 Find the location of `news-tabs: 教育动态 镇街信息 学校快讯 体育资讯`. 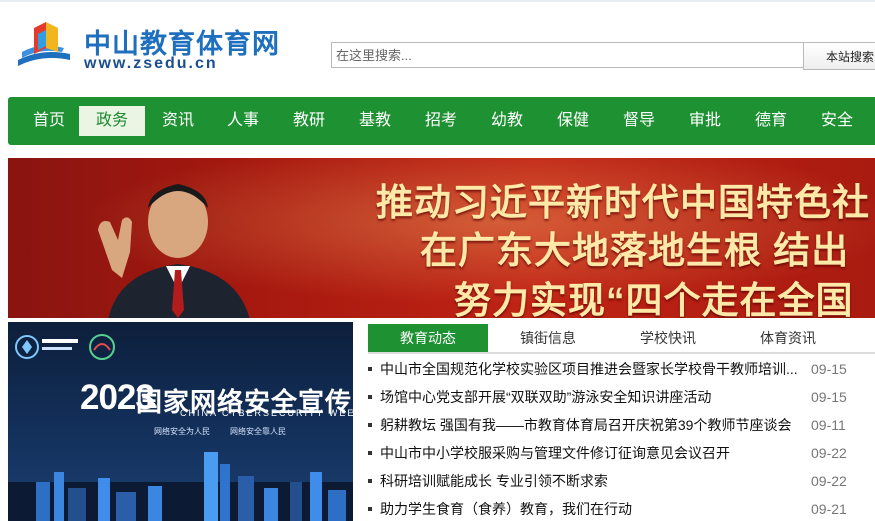

news-tabs: 教育动态 镇街信息 学校快讯 体育资讯 is located at coordinates (621, 338).